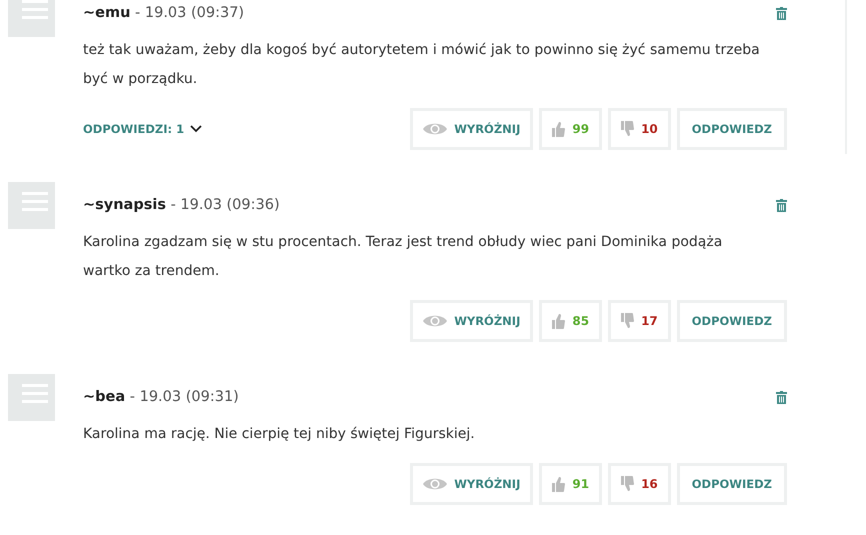  Describe the element at coordinates (196, 129) in the screenshot. I see `chevron-icon` at that location.